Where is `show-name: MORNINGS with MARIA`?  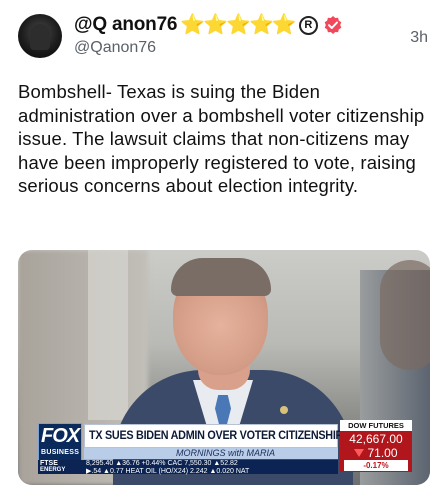
show-name: MORNINGS with MARIA is located at coordinates (226, 453).